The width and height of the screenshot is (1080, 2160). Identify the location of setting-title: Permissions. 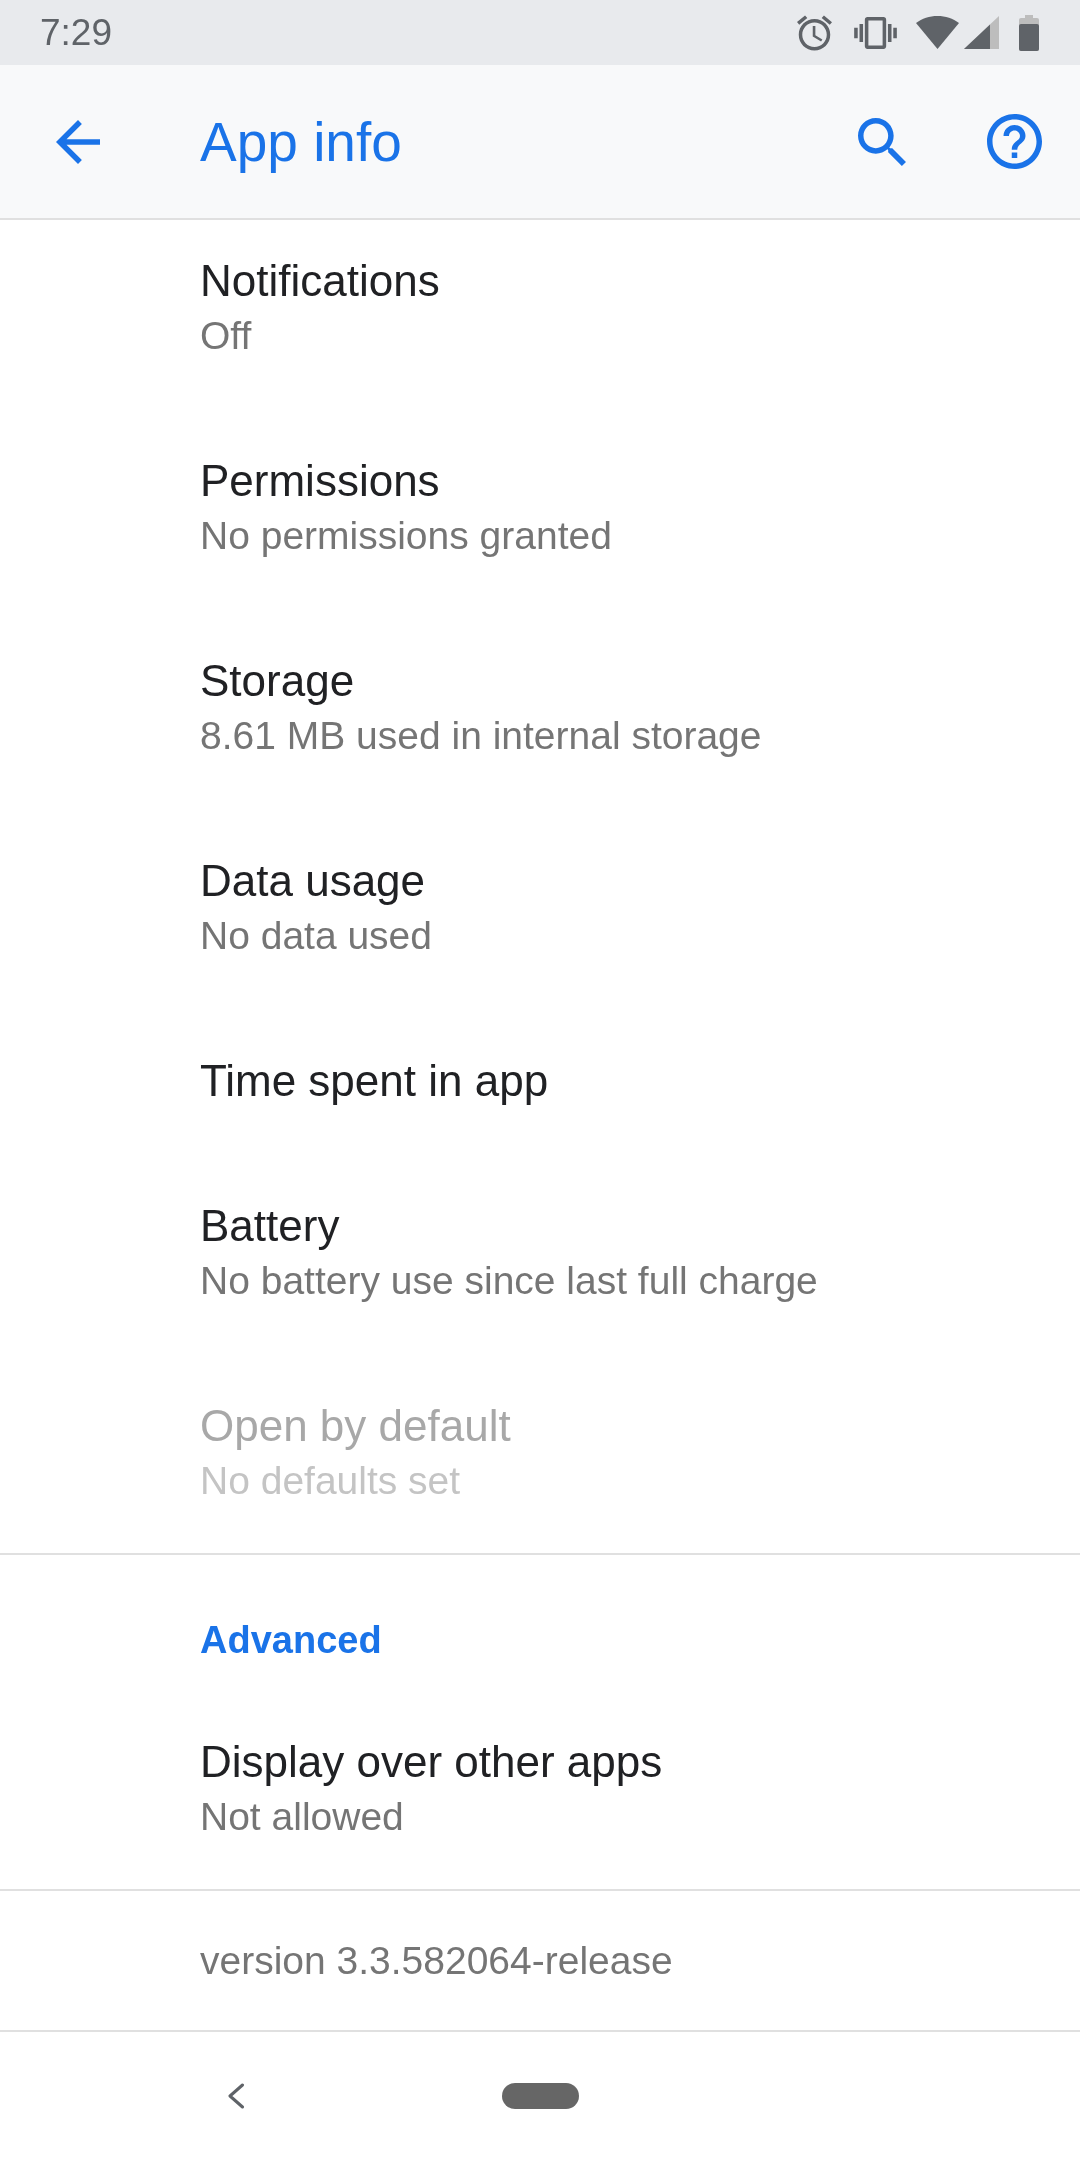
(320, 480).